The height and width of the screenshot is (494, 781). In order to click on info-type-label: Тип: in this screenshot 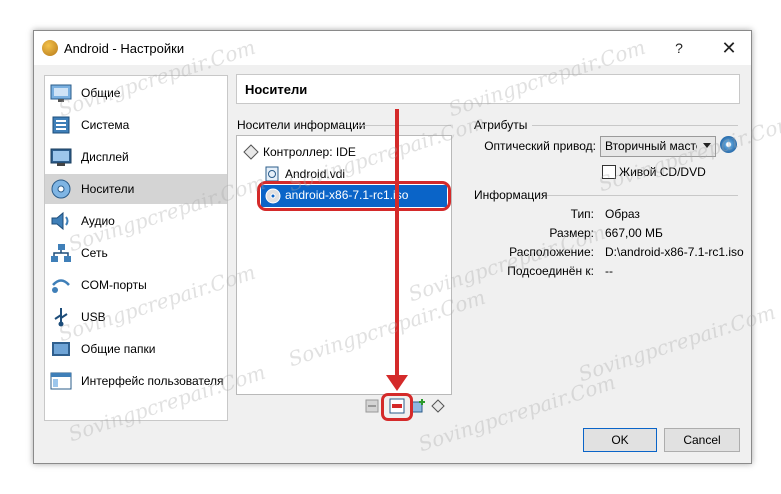, I will do `click(582, 214)`.